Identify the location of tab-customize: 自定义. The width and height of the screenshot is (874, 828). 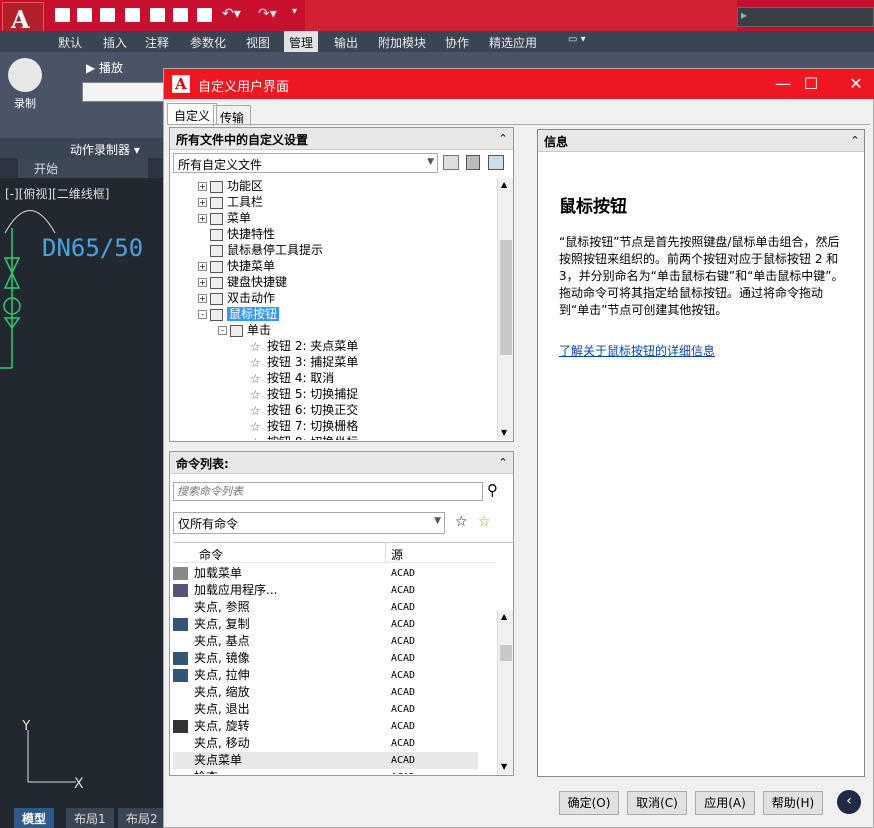
(192, 113).